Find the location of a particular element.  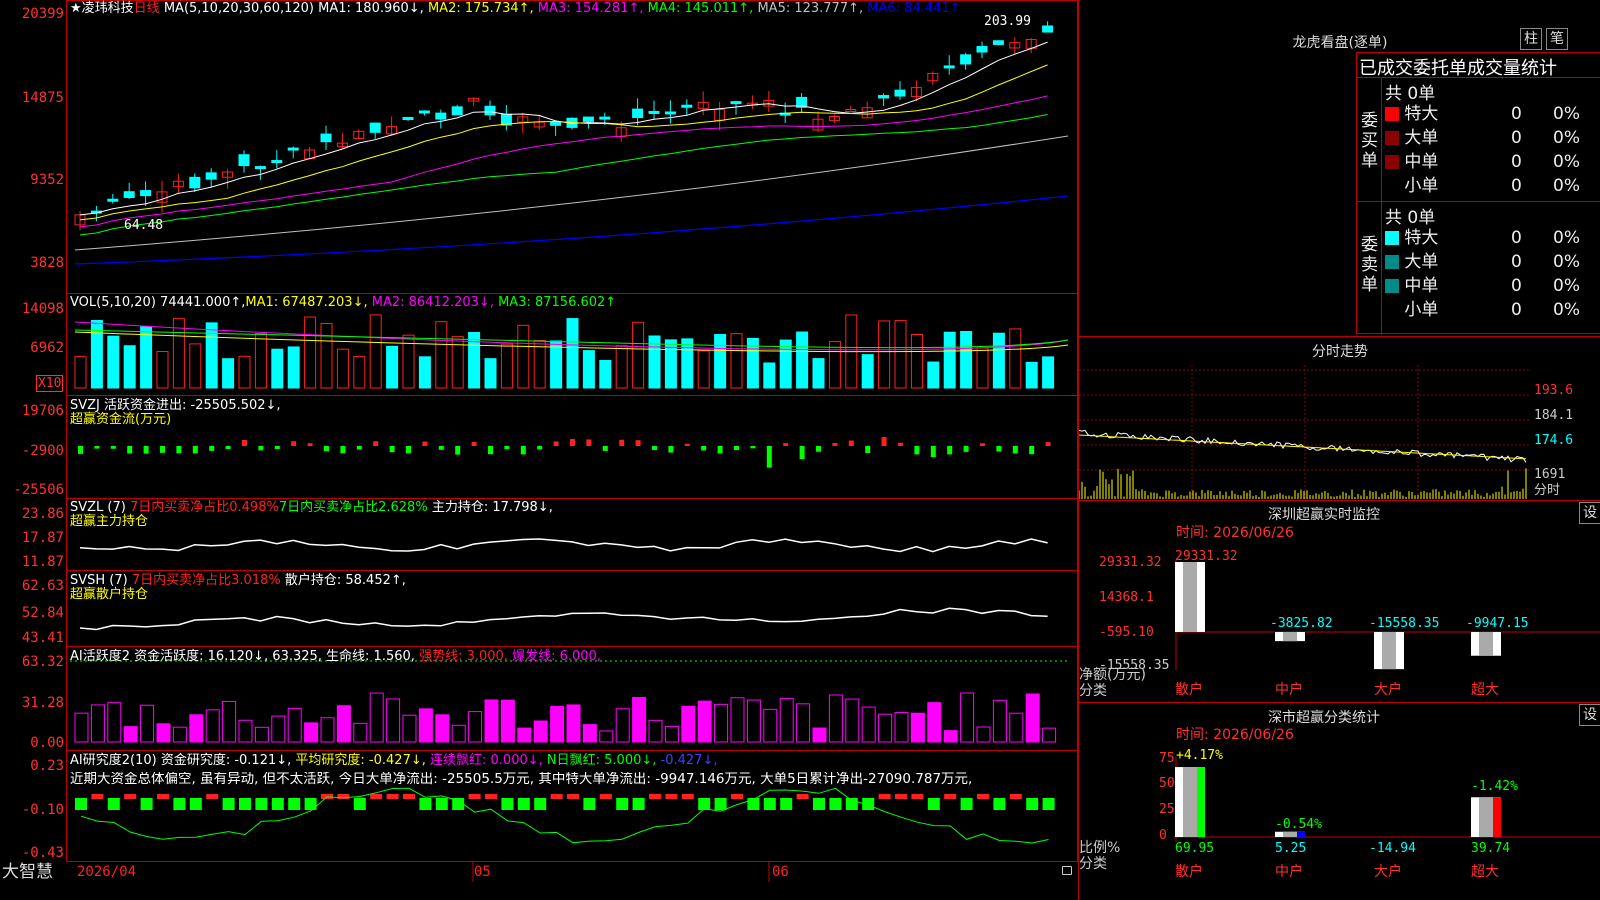

sell-row-1: 大单 0 0% is located at coordinates (1492, 262).